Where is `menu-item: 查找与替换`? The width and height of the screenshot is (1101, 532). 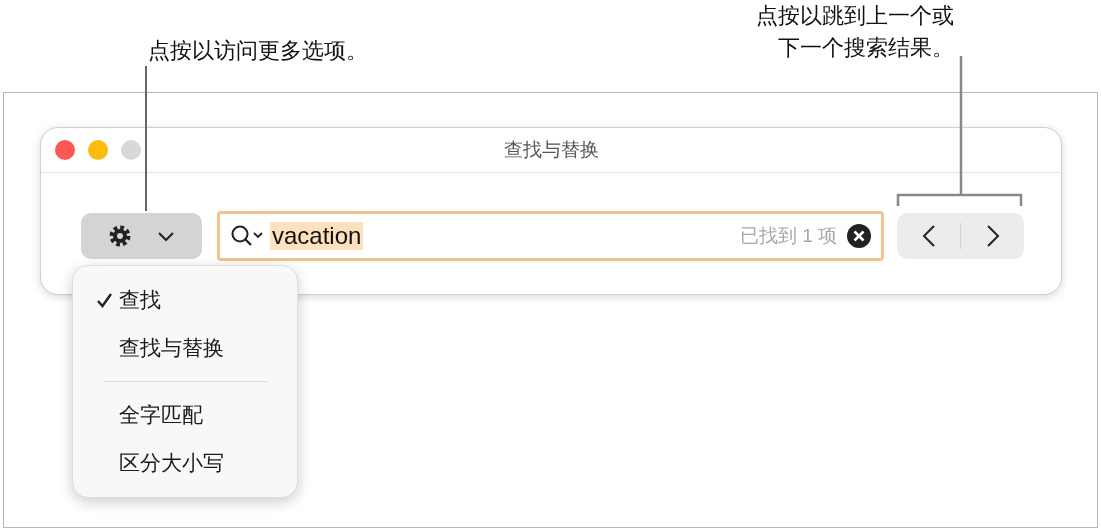
menu-item: 查找与替换 is located at coordinates (185, 348).